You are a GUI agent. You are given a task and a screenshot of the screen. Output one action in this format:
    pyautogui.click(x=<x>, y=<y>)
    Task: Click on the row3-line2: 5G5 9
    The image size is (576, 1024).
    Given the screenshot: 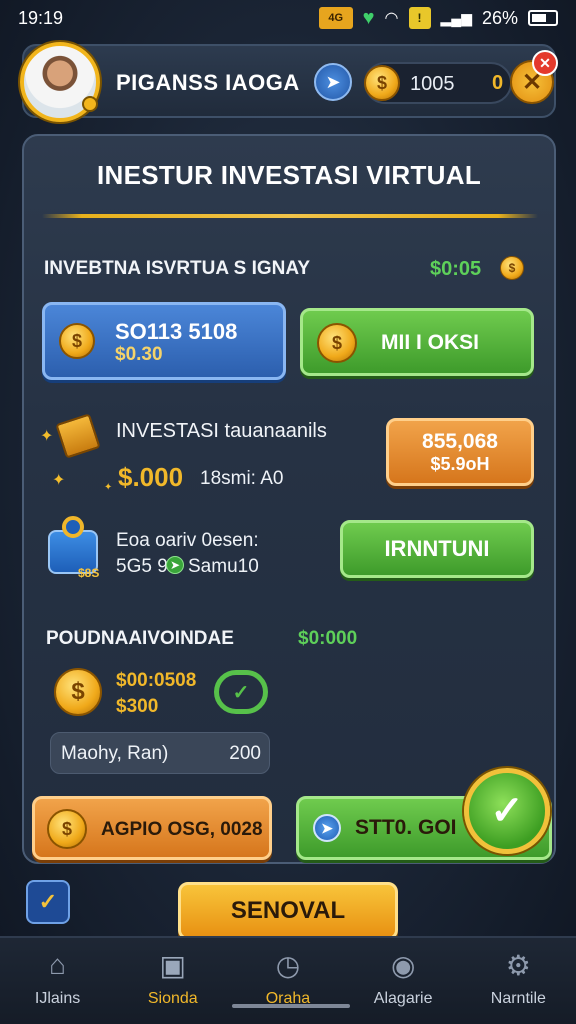 What is the action you would take?
    pyautogui.click(x=142, y=566)
    